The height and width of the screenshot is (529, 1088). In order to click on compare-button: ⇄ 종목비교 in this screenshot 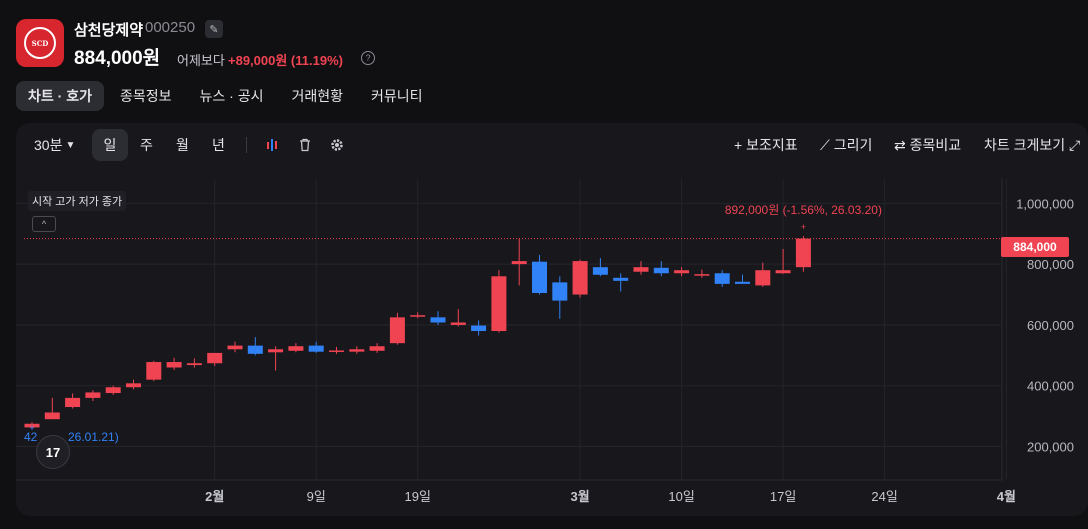, I will do `click(927, 145)`.